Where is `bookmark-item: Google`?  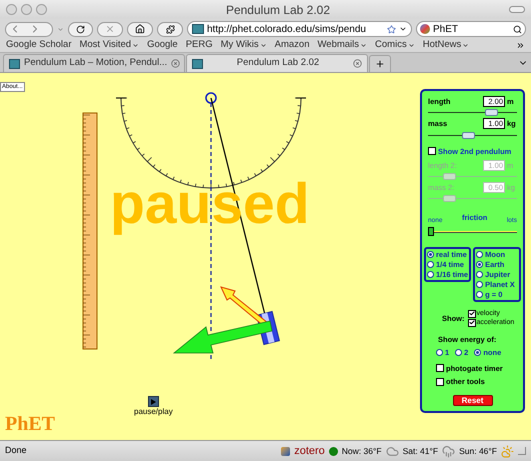 bookmark-item: Google is located at coordinates (162, 45).